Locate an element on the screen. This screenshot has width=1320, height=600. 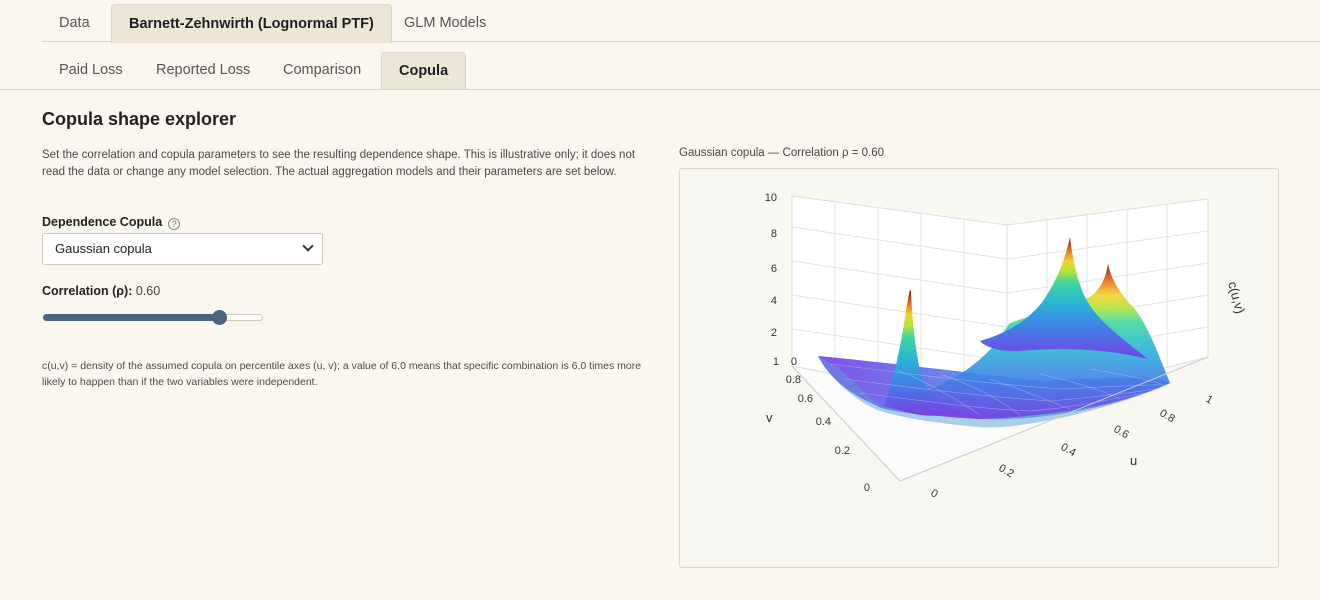
plot-caption: Gaussian copula — Correlation ρ = 0.60 is located at coordinates (782, 153).